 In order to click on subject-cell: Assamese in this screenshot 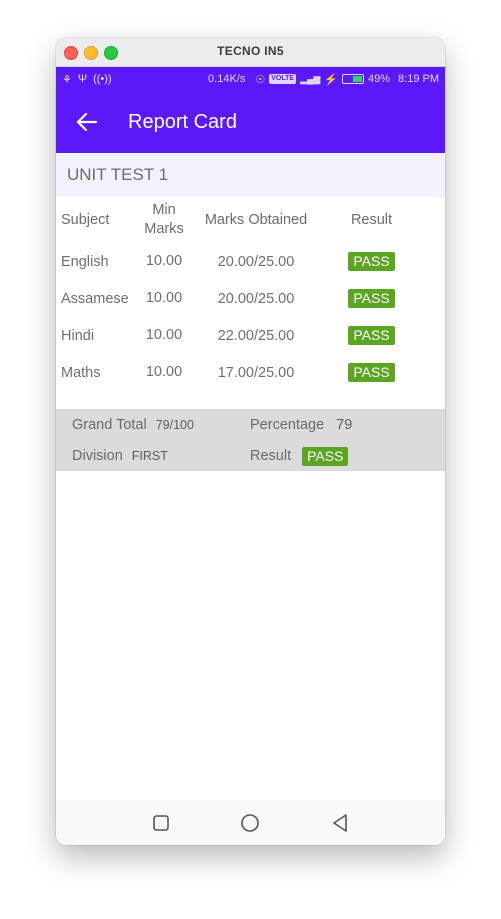, I will do `click(95, 298)`.